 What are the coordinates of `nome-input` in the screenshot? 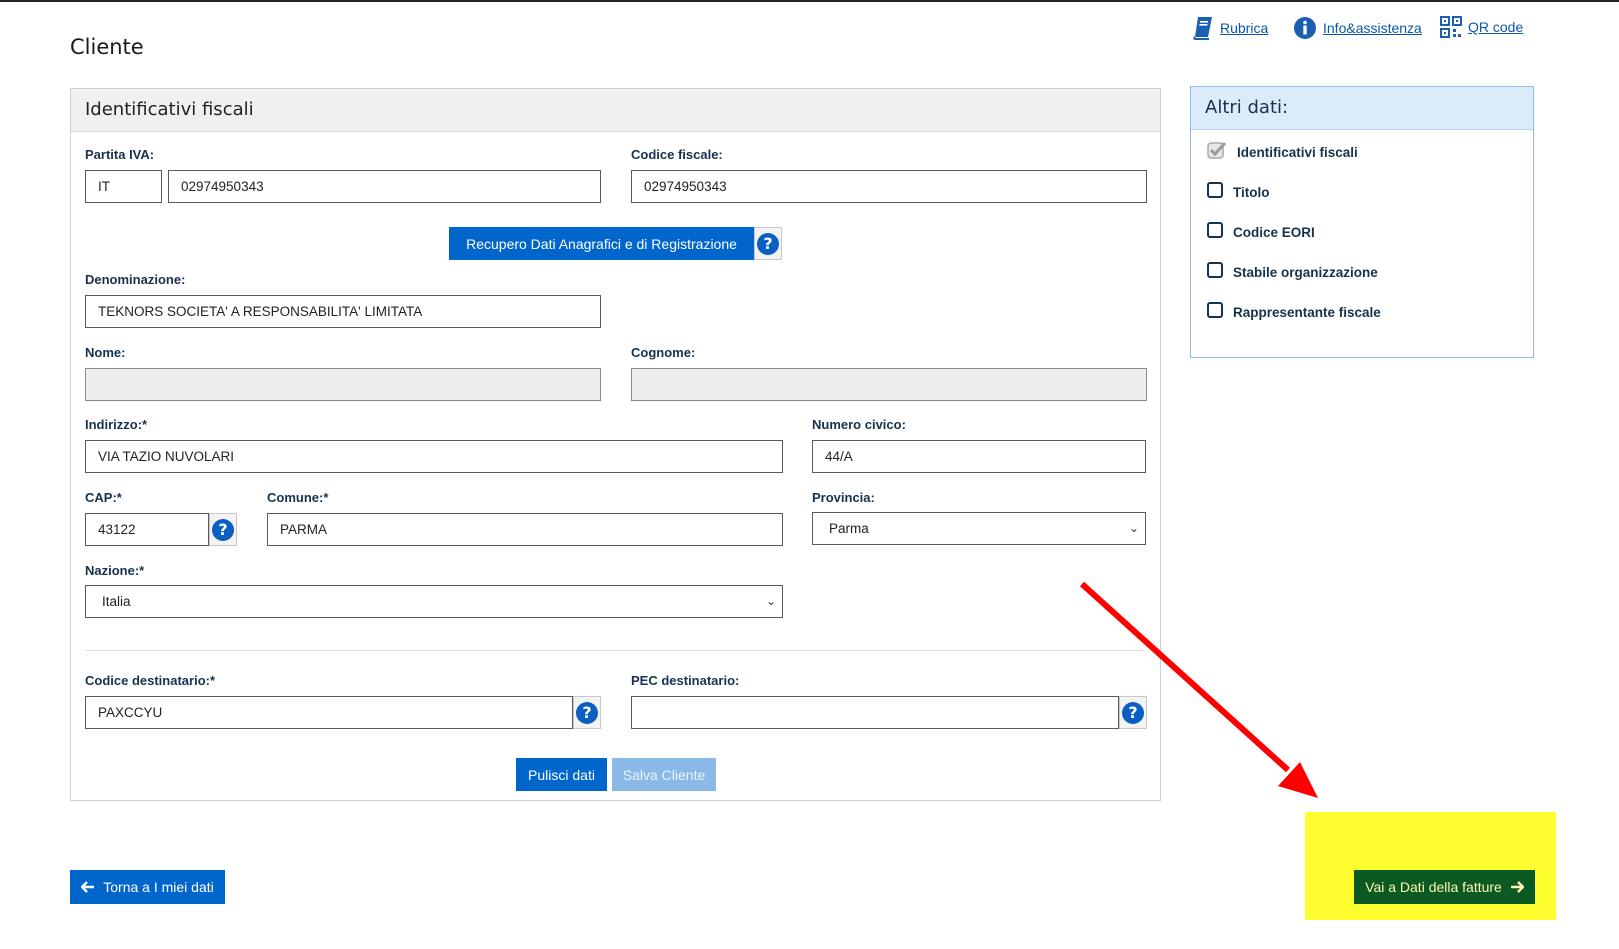 It's located at (343, 384).